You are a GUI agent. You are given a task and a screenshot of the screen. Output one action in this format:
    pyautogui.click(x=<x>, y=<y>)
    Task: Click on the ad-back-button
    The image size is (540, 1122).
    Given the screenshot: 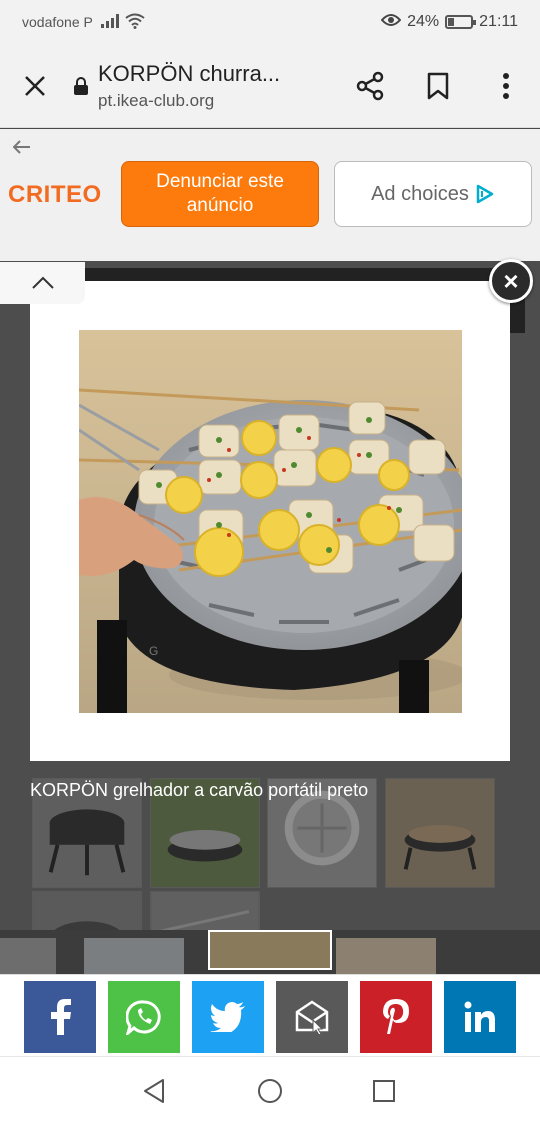 What is the action you would take?
    pyautogui.click(x=22, y=147)
    